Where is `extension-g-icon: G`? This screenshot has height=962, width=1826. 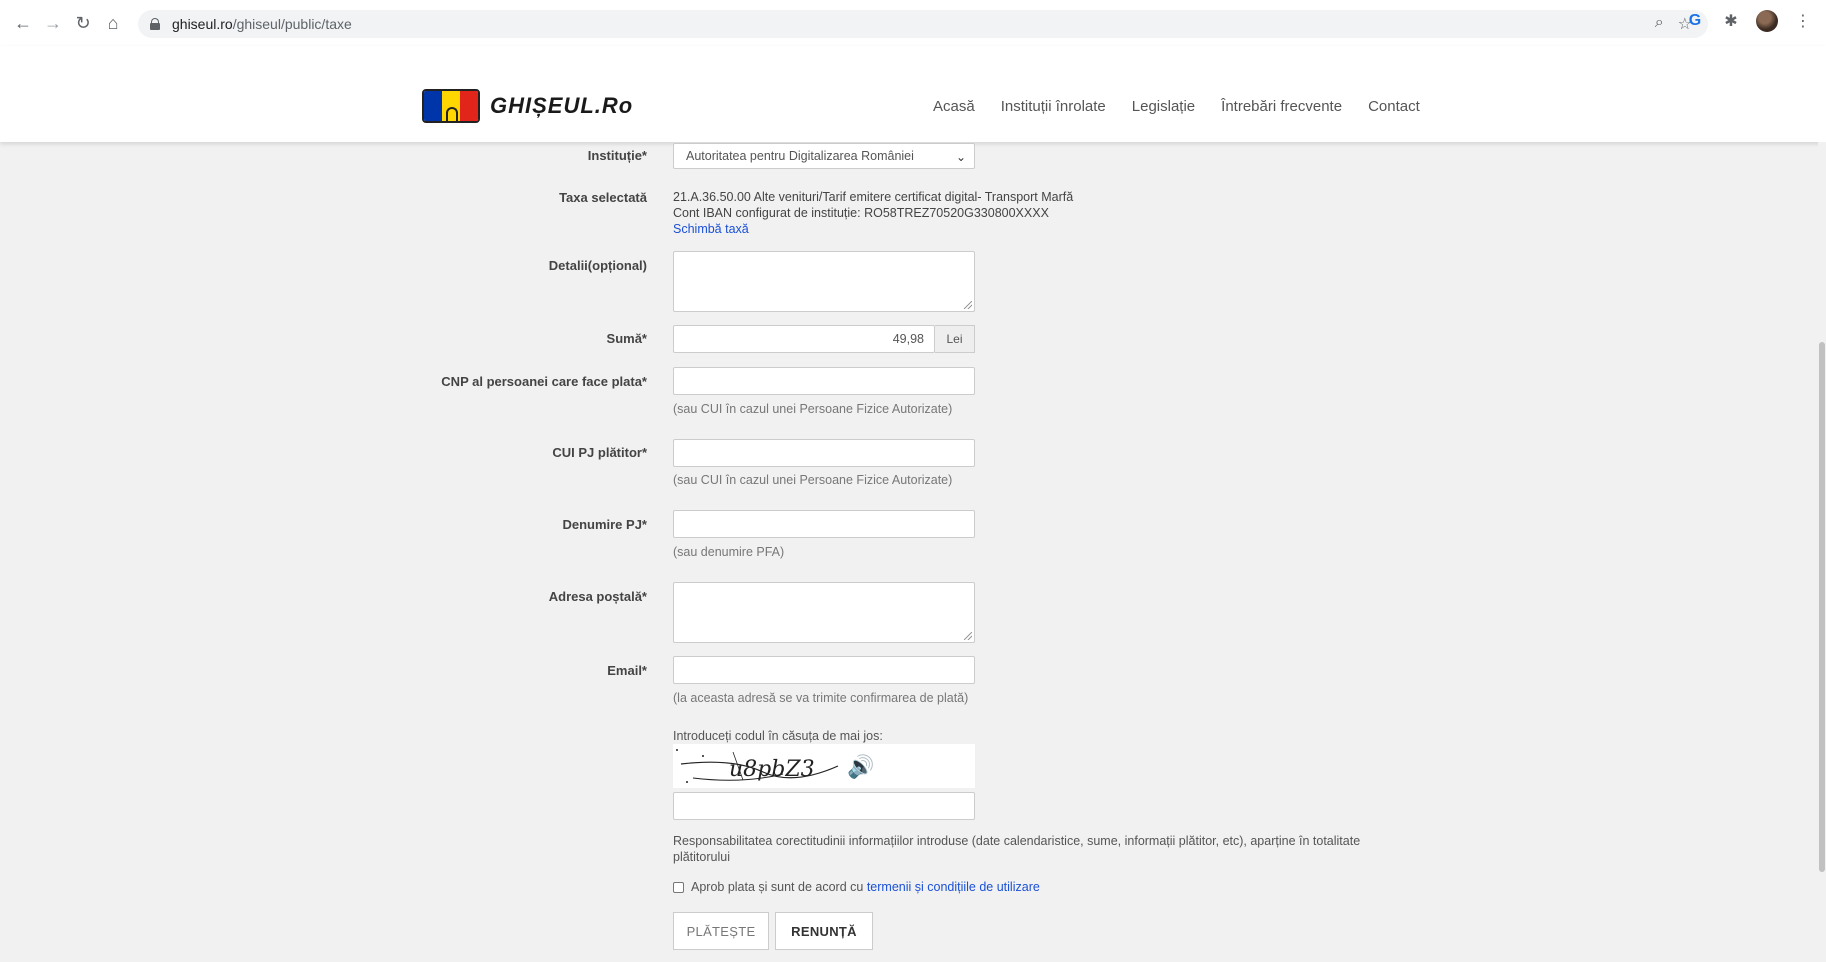
extension-g-icon: G is located at coordinates (1695, 21).